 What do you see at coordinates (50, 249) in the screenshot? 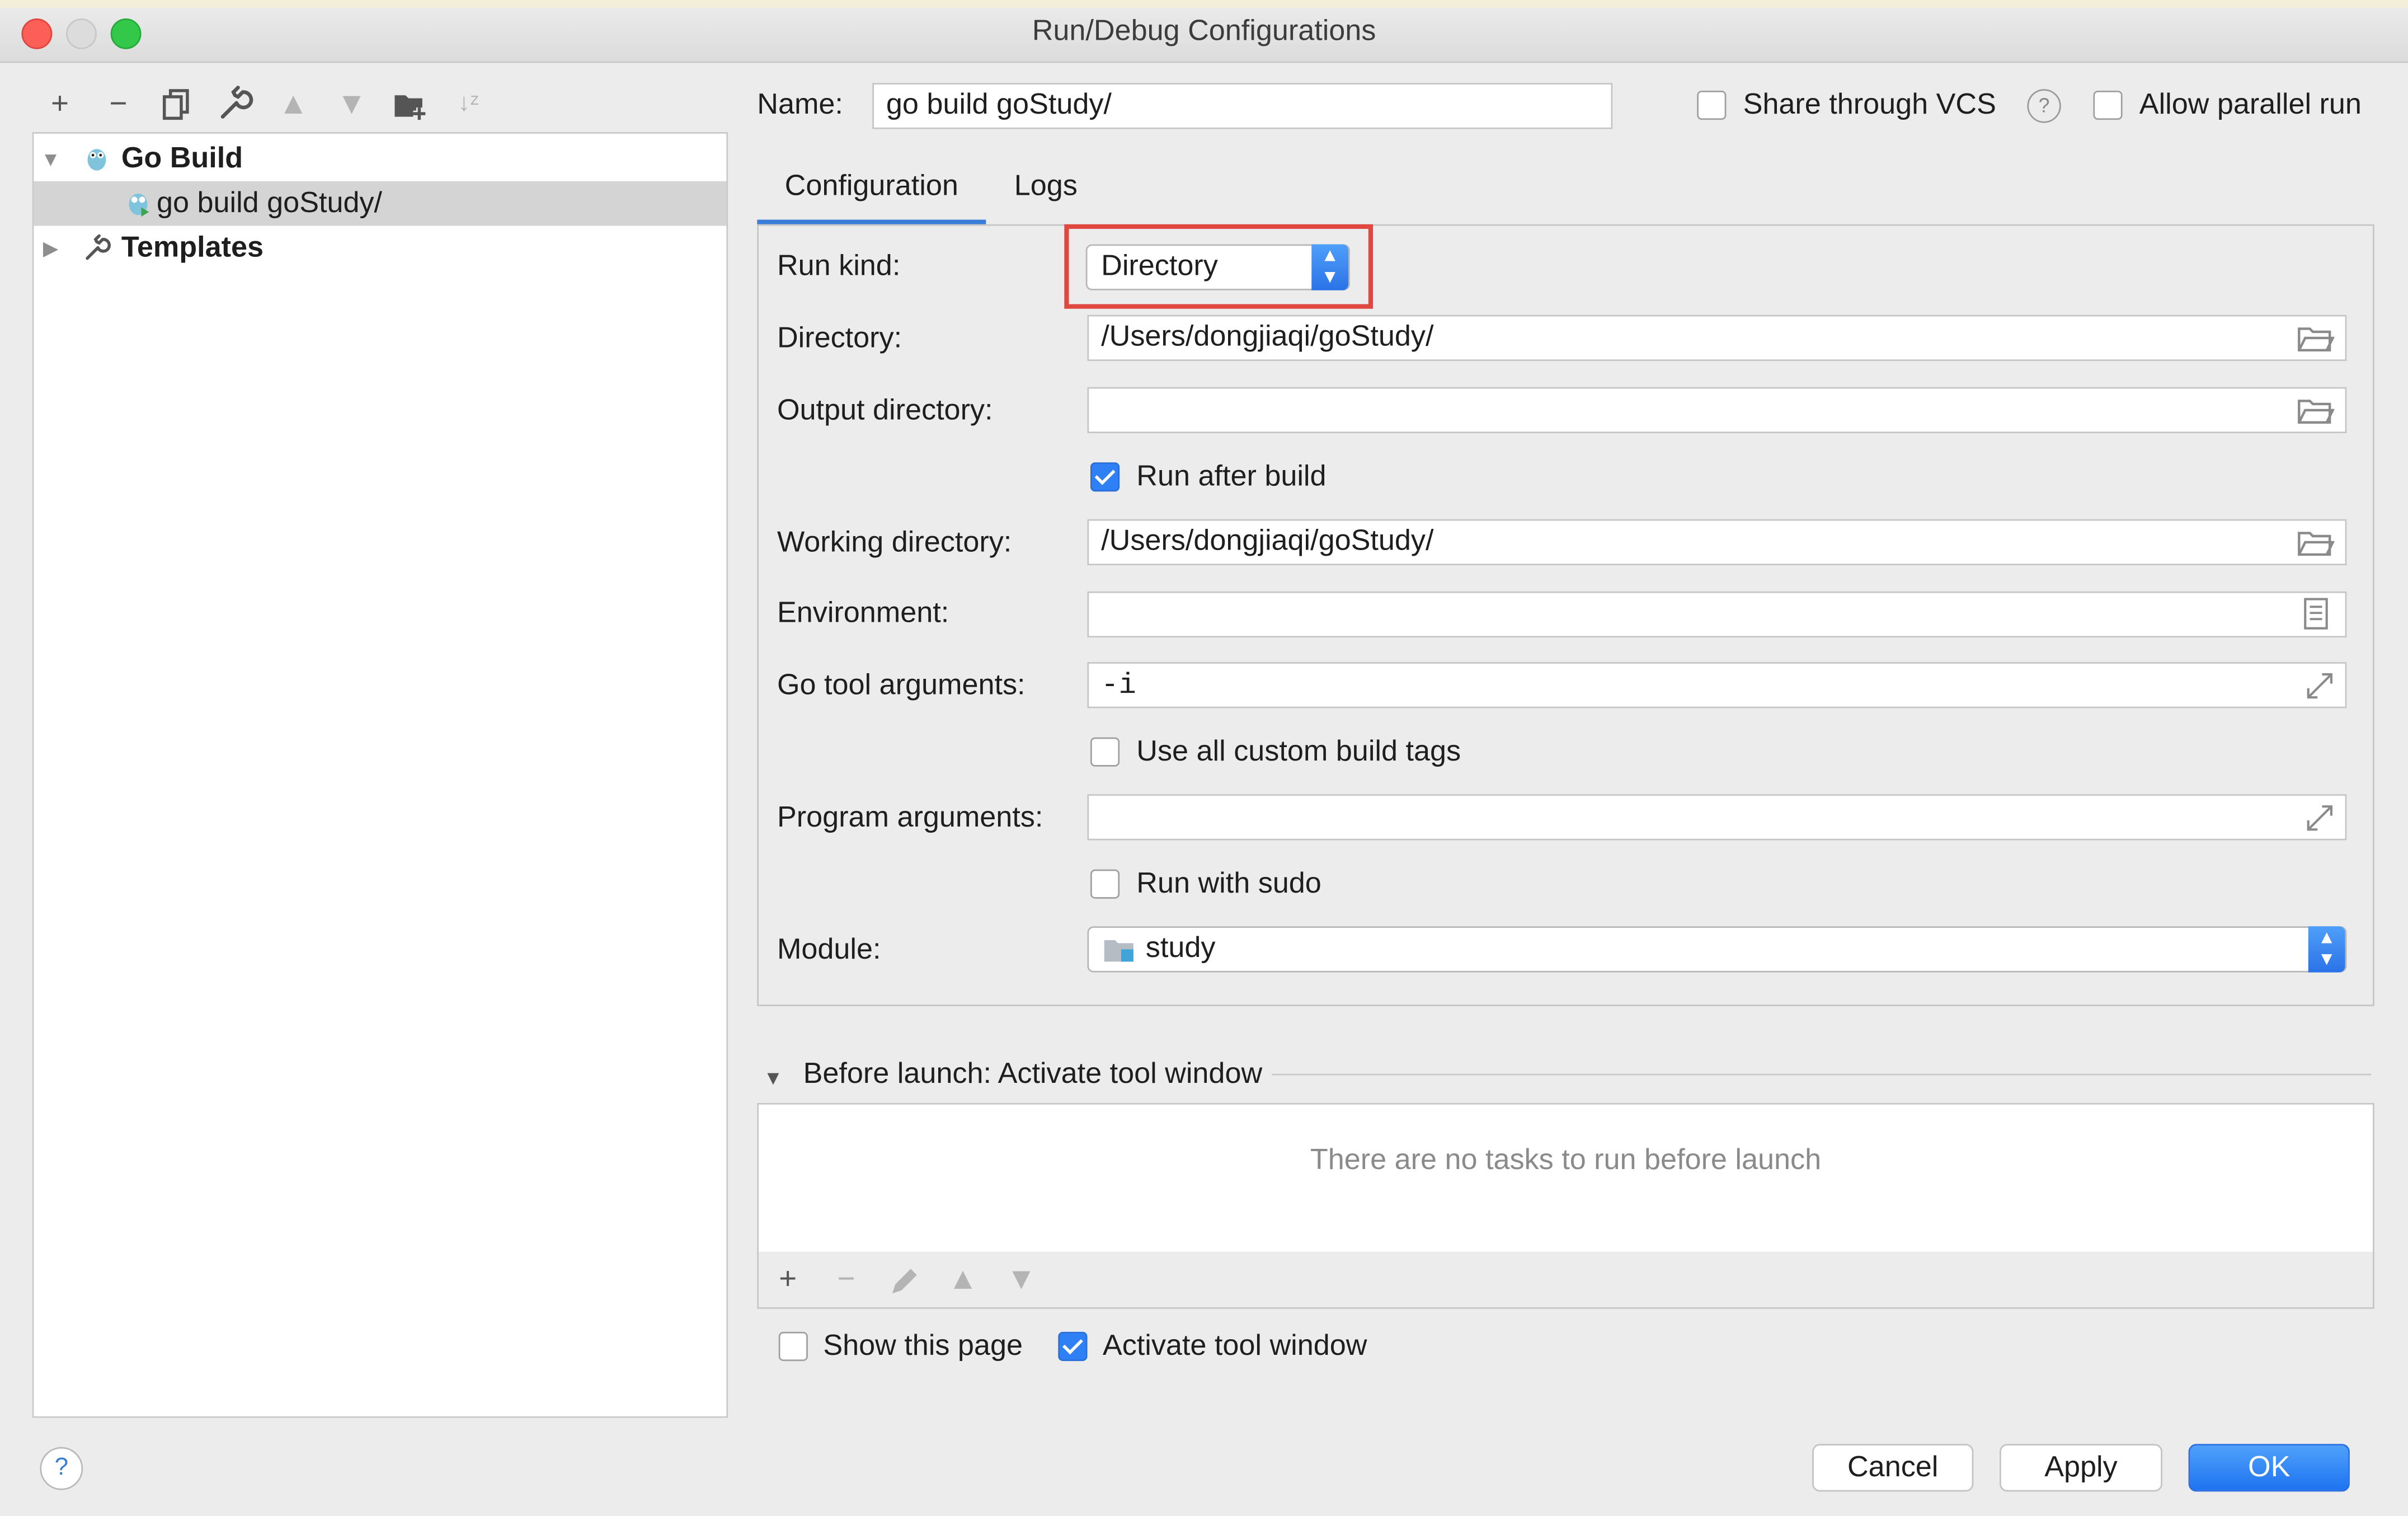
I see `collapse-arrow-icon: ▶` at bounding box center [50, 249].